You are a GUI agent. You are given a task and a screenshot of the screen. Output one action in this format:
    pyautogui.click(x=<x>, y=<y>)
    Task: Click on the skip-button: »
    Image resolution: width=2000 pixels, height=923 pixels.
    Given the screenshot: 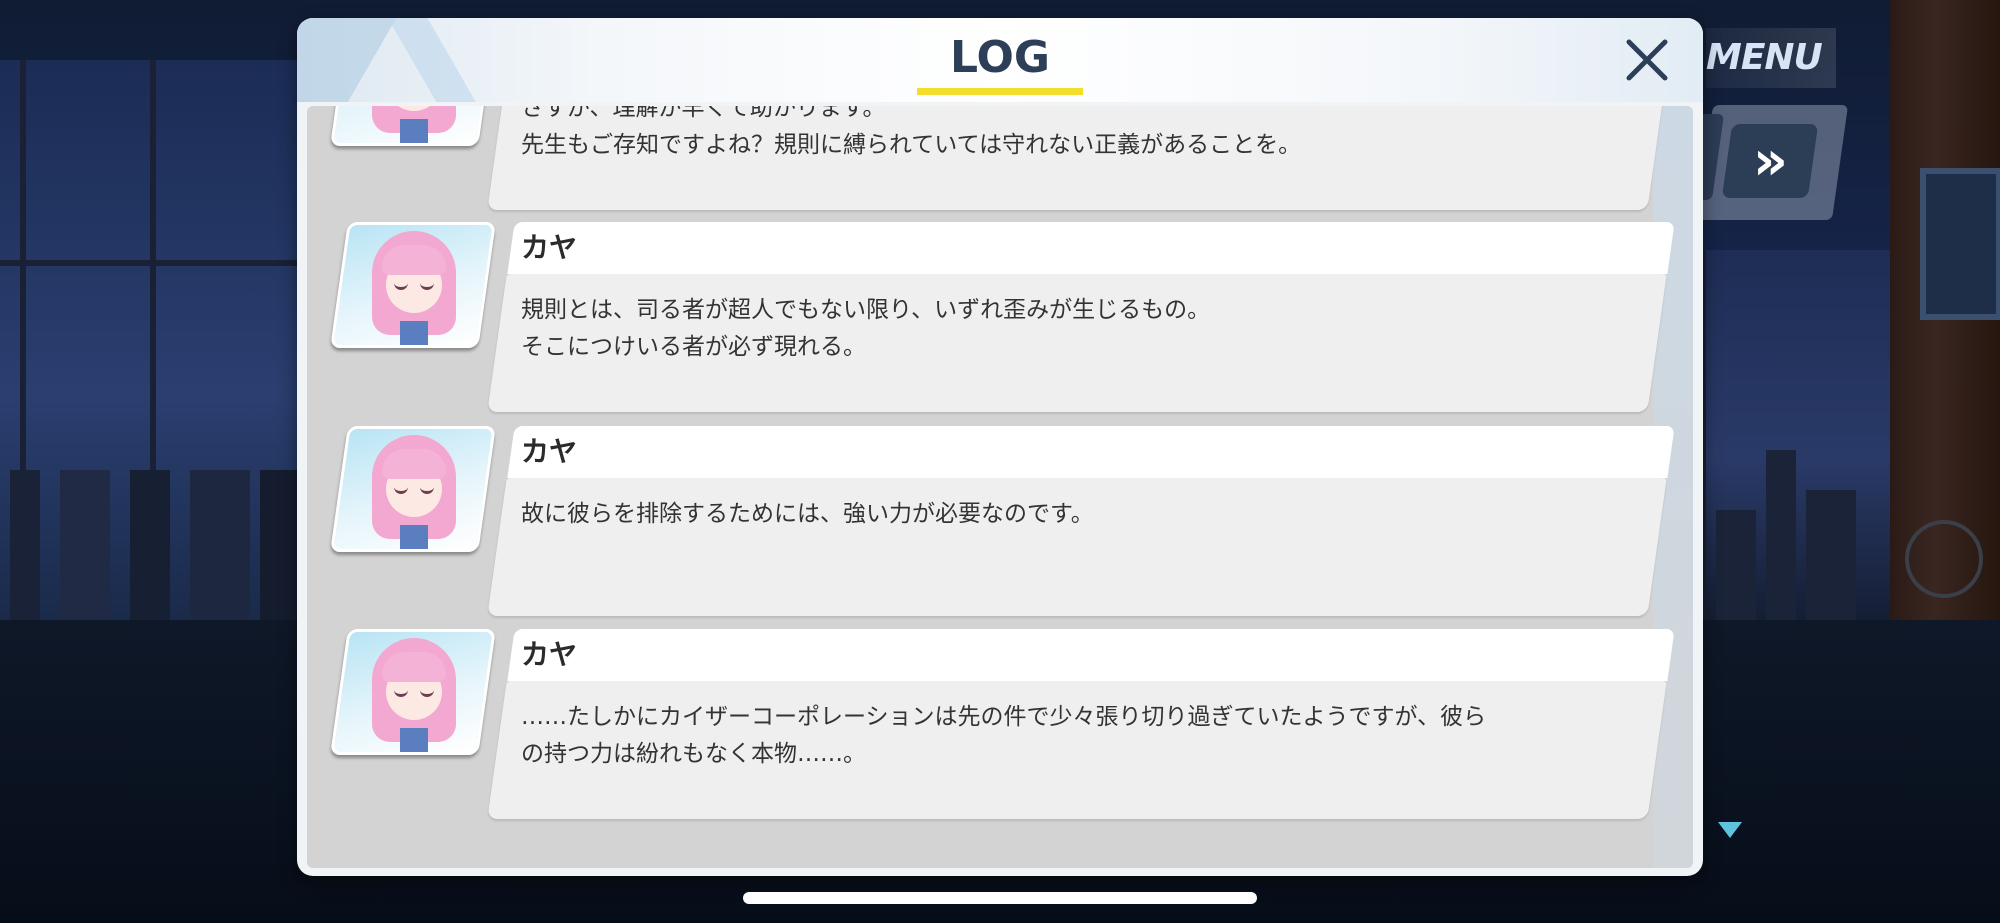 What is the action you would take?
    pyautogui.click(x=1770, y=161)
    